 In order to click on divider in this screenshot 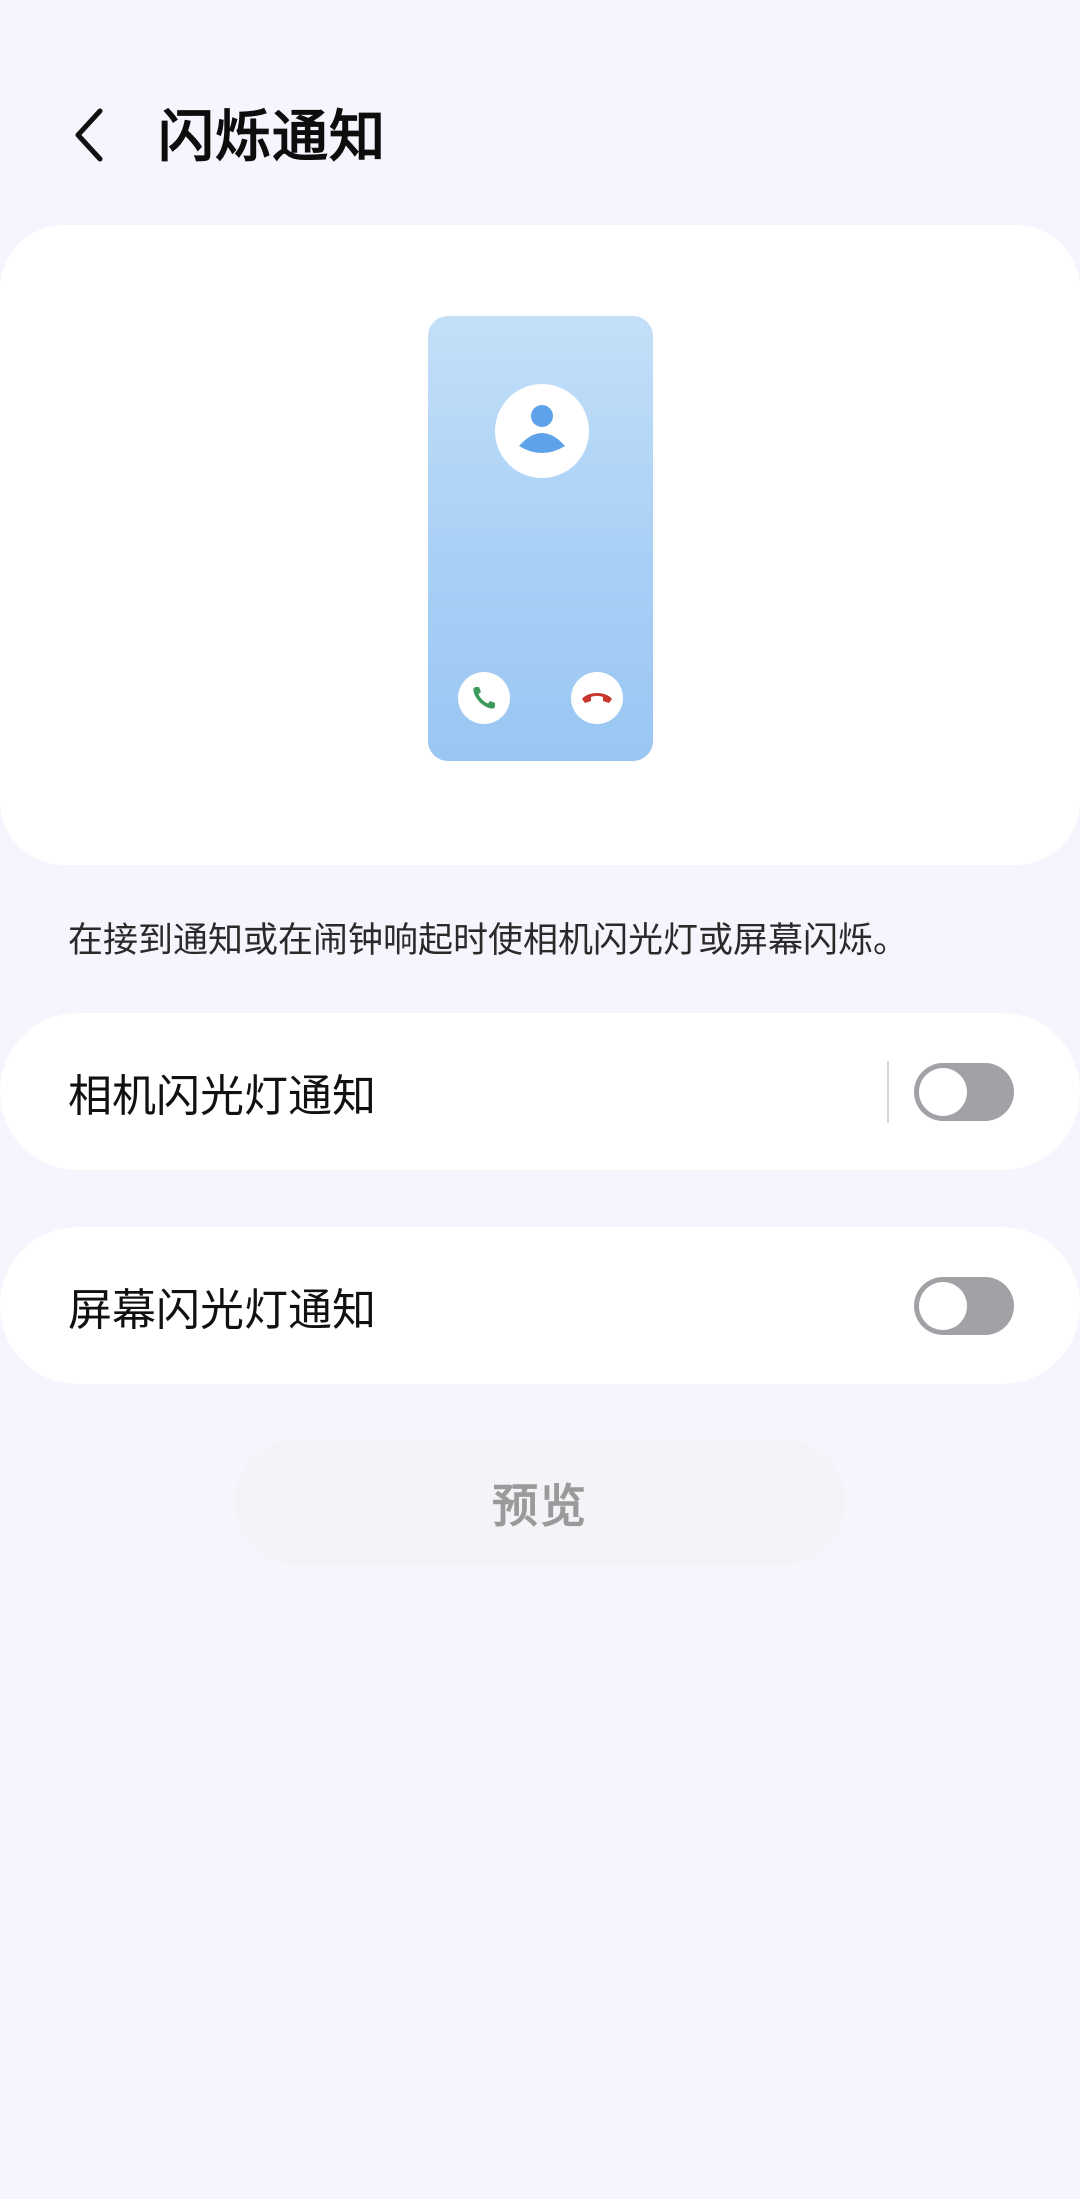, I will do `click(888, 1092)`.